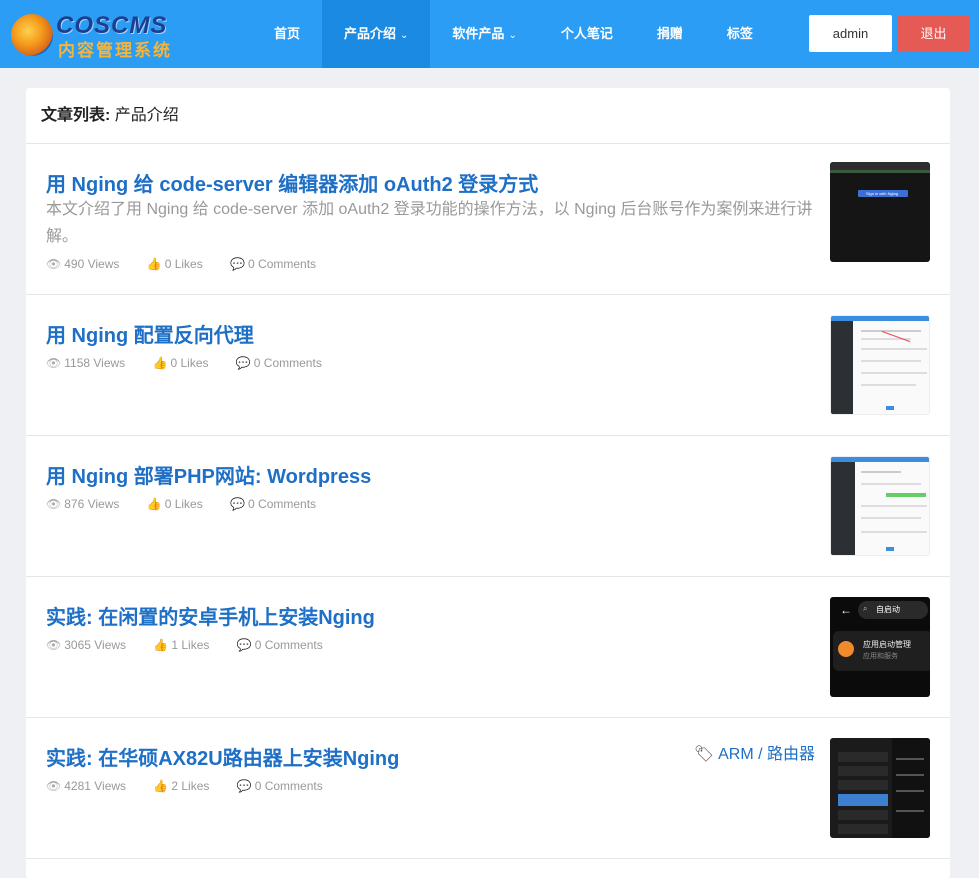 The image size is (979, 878). I want to click on nav-label: 个人笔记, so click(586, 33).